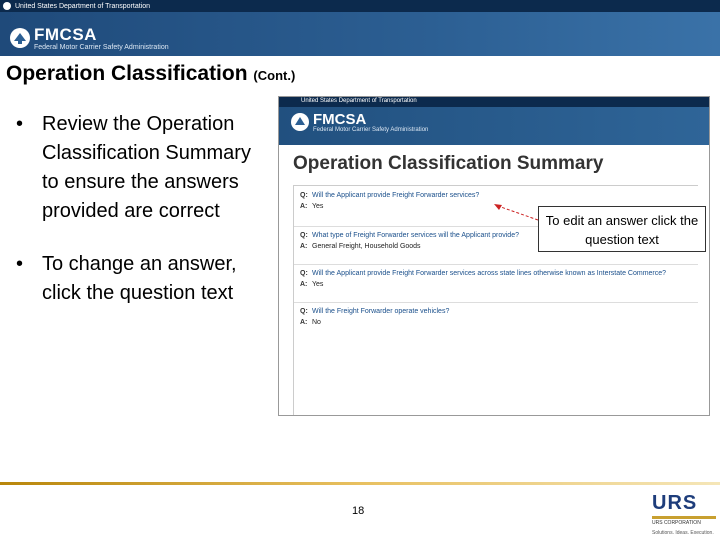 The height and width of the screenshot is (540, 720). What do you see at coordinates (340, 119) in the screenshot?
I see `shot-agency-name: FMCSA` at bounding box center [340, 119].